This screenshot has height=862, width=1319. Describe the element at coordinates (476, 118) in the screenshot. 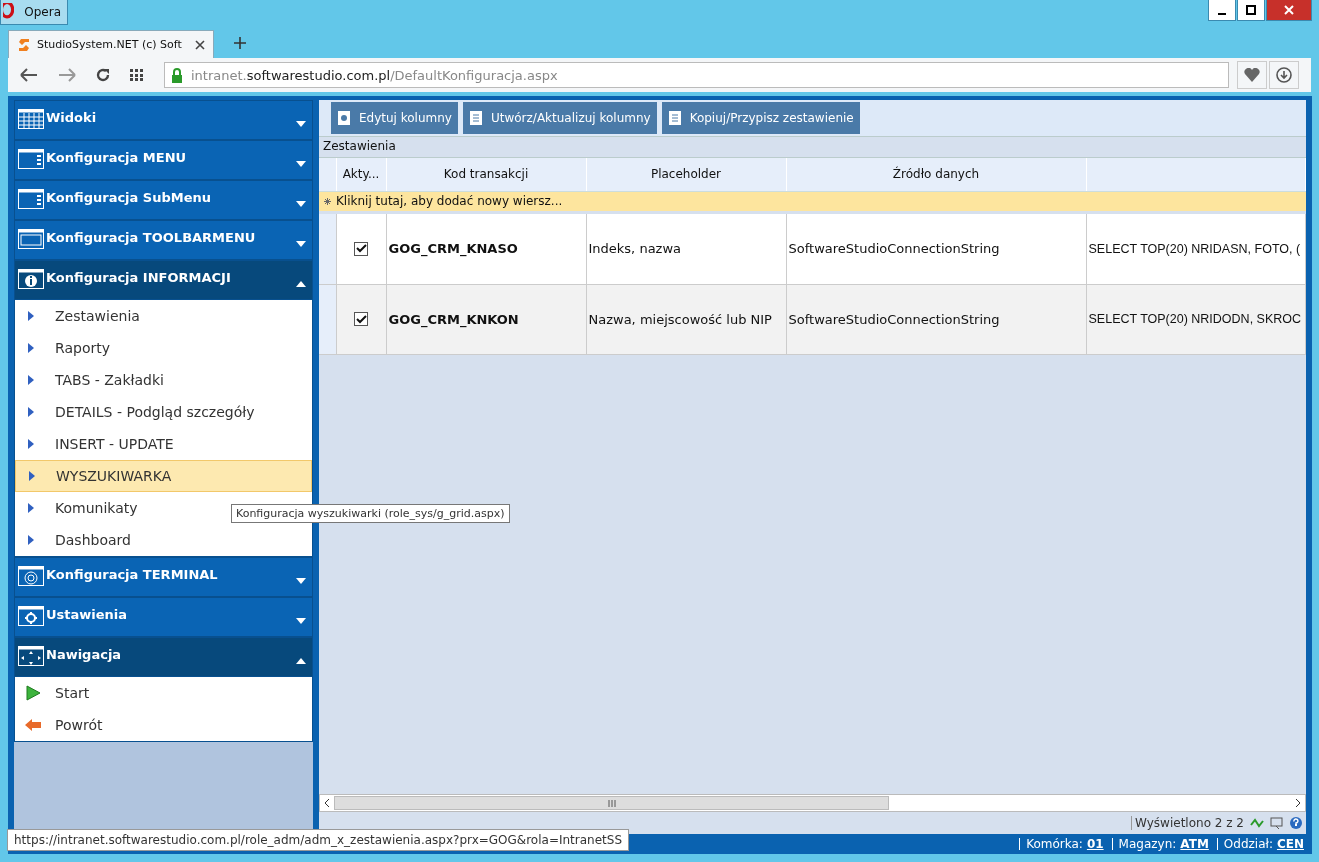

I see `document-icon` at that location.